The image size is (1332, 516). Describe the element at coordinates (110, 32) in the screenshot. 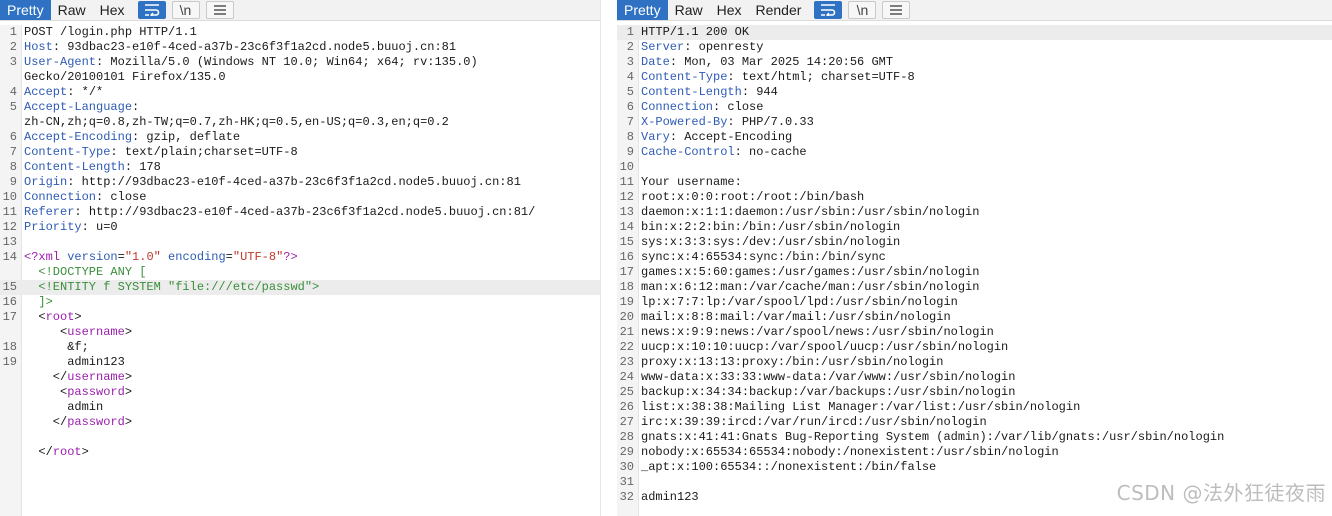

I see `line-text: POST /login.php HTTP/1.1` at that location.